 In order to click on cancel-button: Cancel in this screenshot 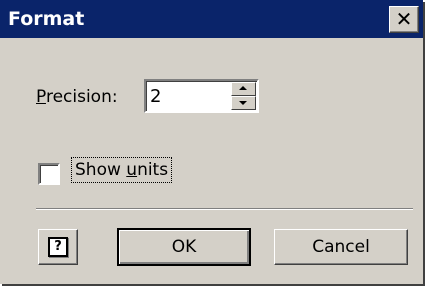, I will do `click(341, 247)`.